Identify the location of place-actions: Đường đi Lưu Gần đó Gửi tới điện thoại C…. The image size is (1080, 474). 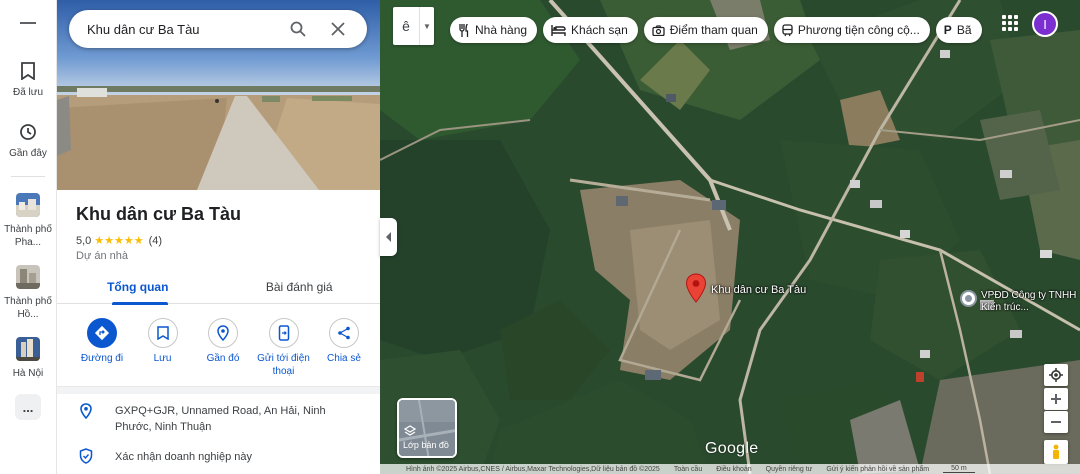
(223, 348).